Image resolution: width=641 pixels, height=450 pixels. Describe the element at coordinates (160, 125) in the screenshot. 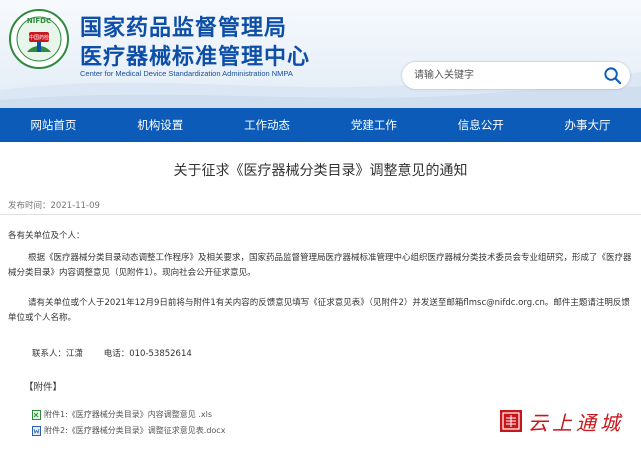

I see `nav-item-organization: 机构设置` at that location.